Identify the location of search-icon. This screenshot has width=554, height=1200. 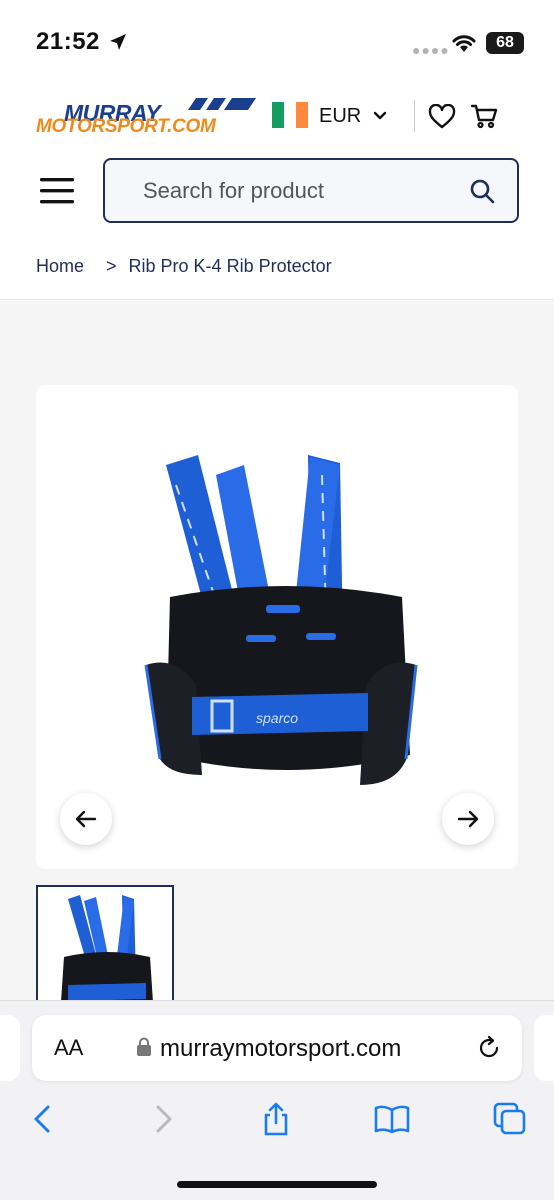
(482, 191).